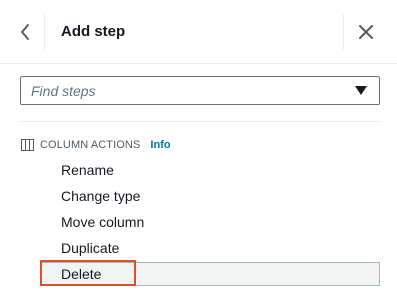 The image size is (397, 302). Describe the element at coordinates (27, 145) in the screenshot. I see `columns-icon` at that location.